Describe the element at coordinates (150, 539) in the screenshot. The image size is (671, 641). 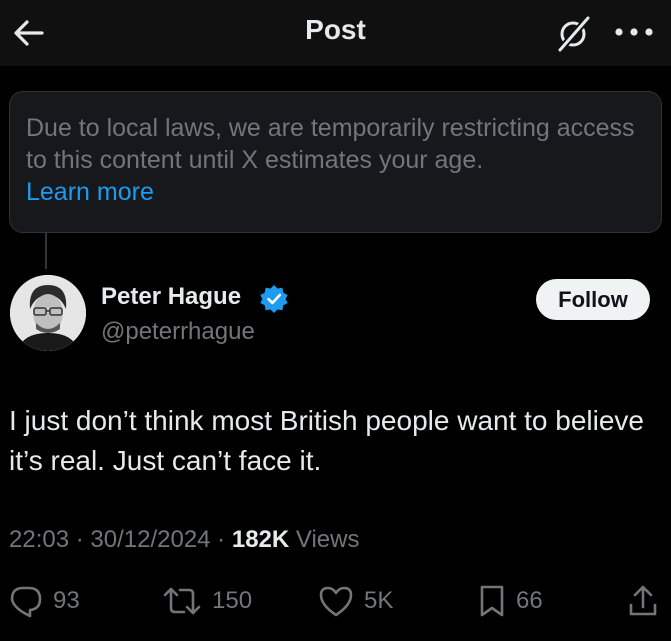
I see `post-date: 30/12/2024` at that location.